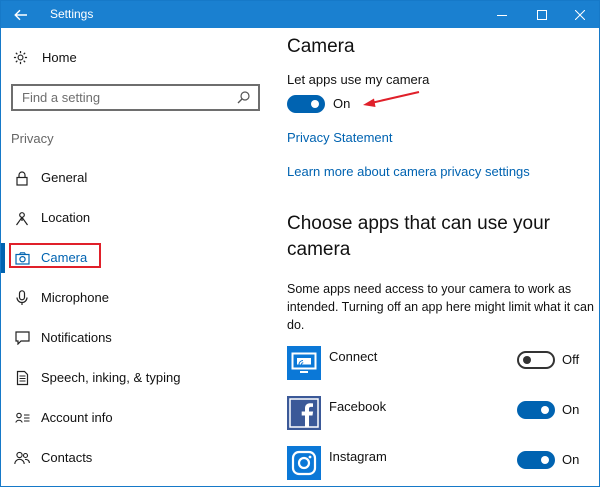  I want to click on facebook-app-icon, so click(304, 413).